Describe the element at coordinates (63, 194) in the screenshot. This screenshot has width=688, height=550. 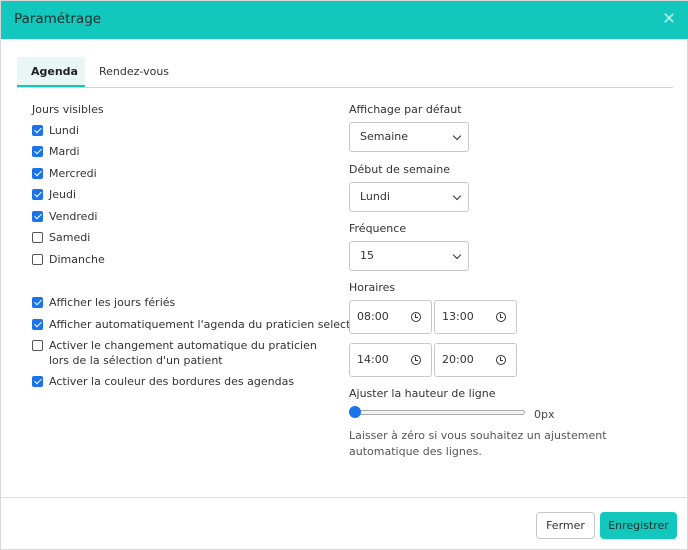
I see `day-thursday-label: Jeudi` at that location.